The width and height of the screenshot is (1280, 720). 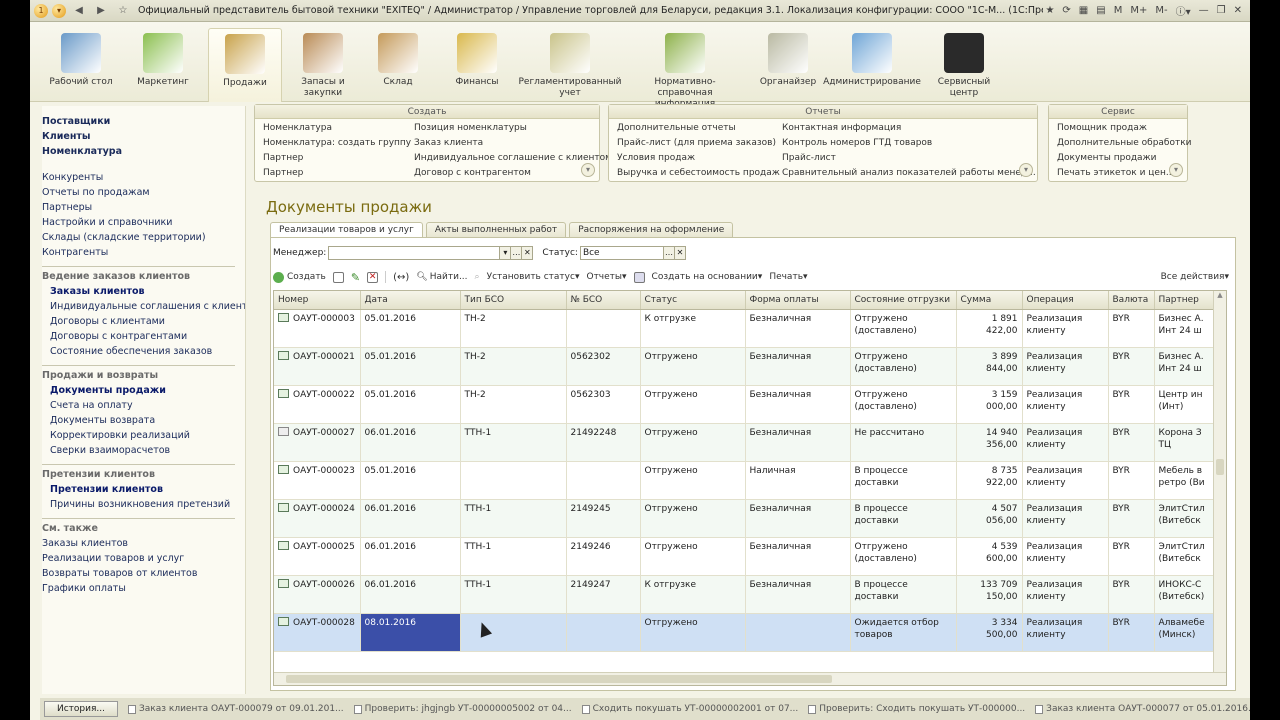 I want to click on create-link: Номенклатура, so click(x=337, y=128).